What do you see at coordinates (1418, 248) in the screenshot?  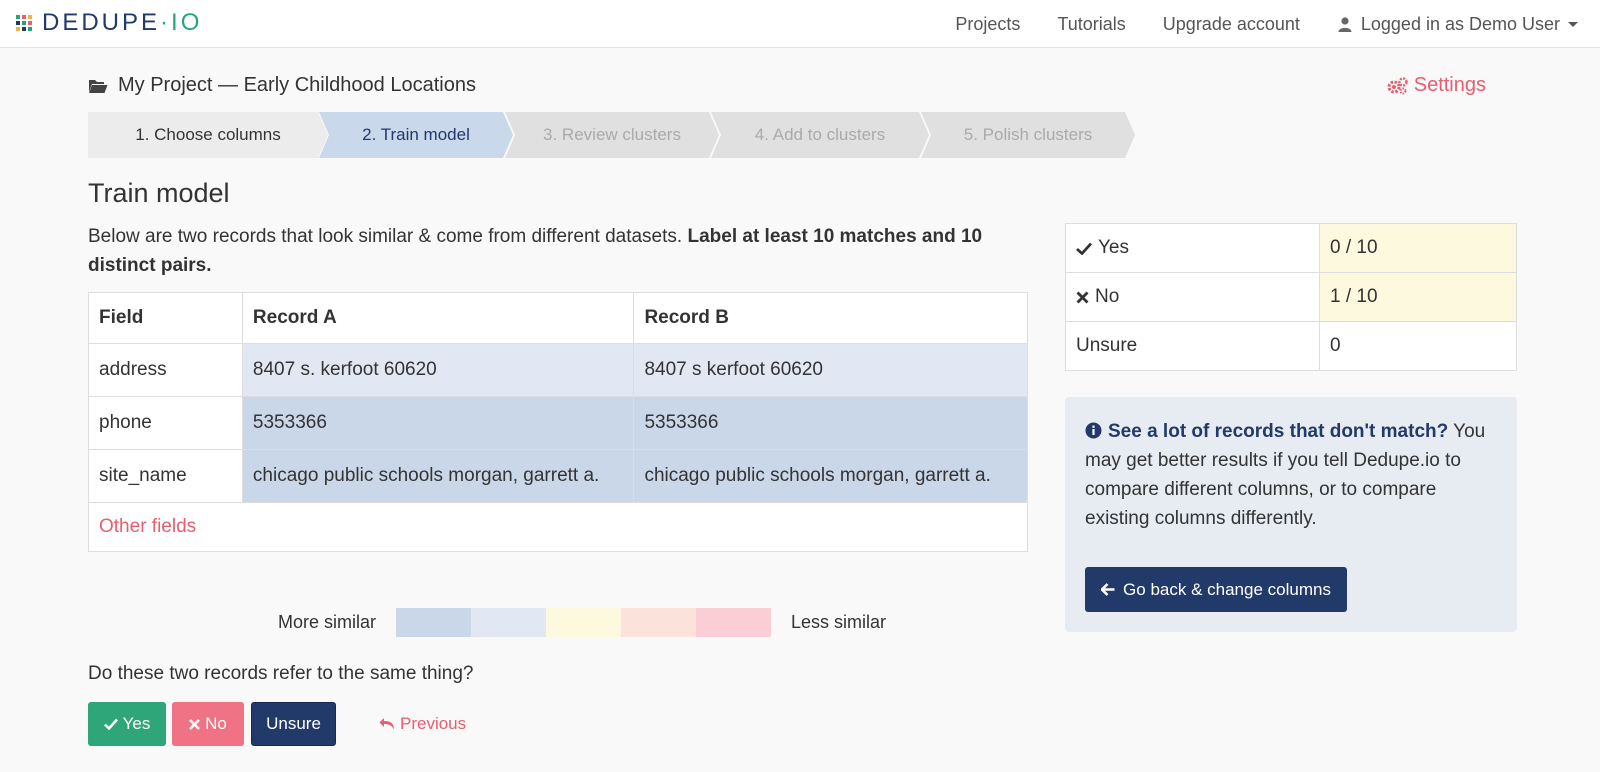 I see `stat-value: 0 / 10` at bounding box center [1418, 248].